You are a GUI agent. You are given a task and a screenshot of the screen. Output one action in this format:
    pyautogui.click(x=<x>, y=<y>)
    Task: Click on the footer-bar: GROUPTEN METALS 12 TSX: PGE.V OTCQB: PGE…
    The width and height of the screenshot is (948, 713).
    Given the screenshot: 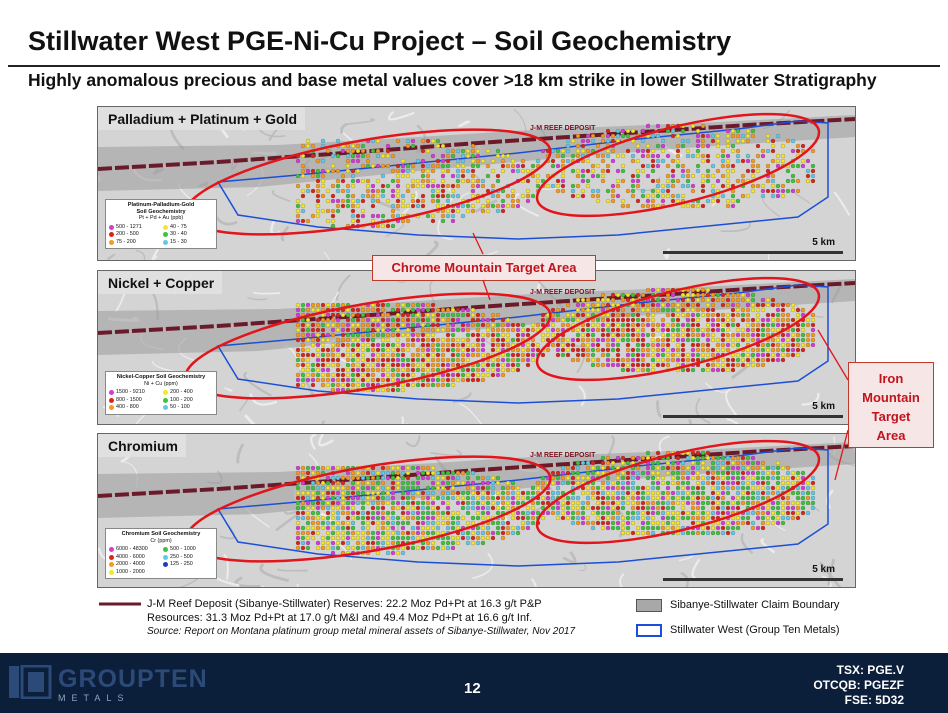 What is the action you would take?
    pyautogui.click(x=474, y=683)
    